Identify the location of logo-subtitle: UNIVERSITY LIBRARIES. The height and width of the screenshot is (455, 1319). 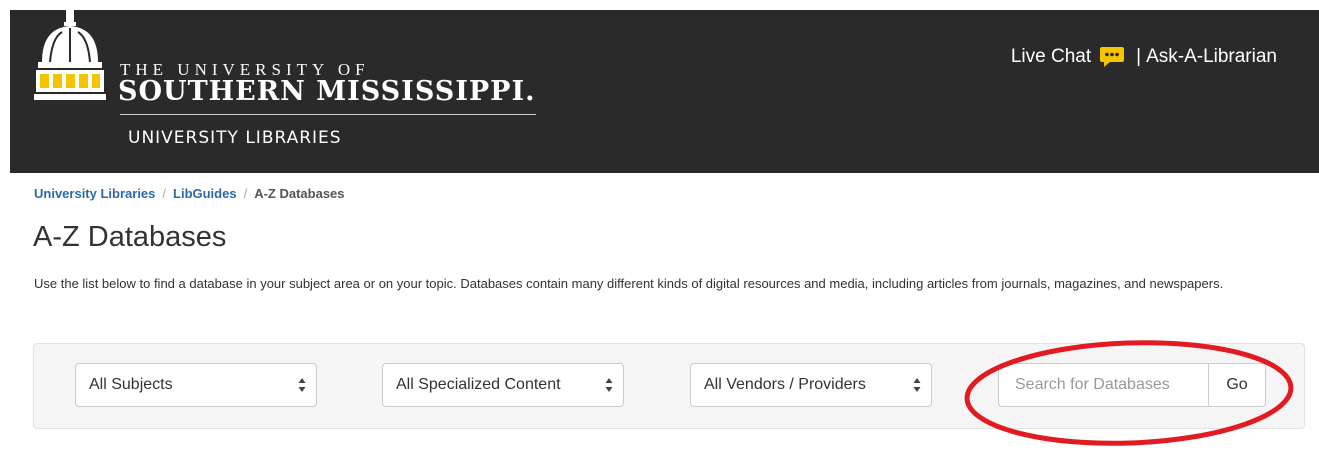
(235, 138).